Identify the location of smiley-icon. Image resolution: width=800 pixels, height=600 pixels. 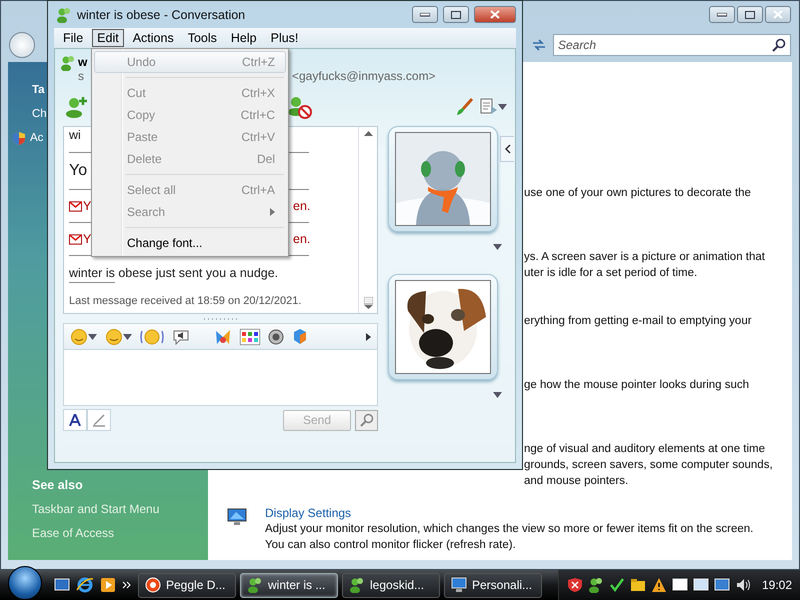
(79, 337).